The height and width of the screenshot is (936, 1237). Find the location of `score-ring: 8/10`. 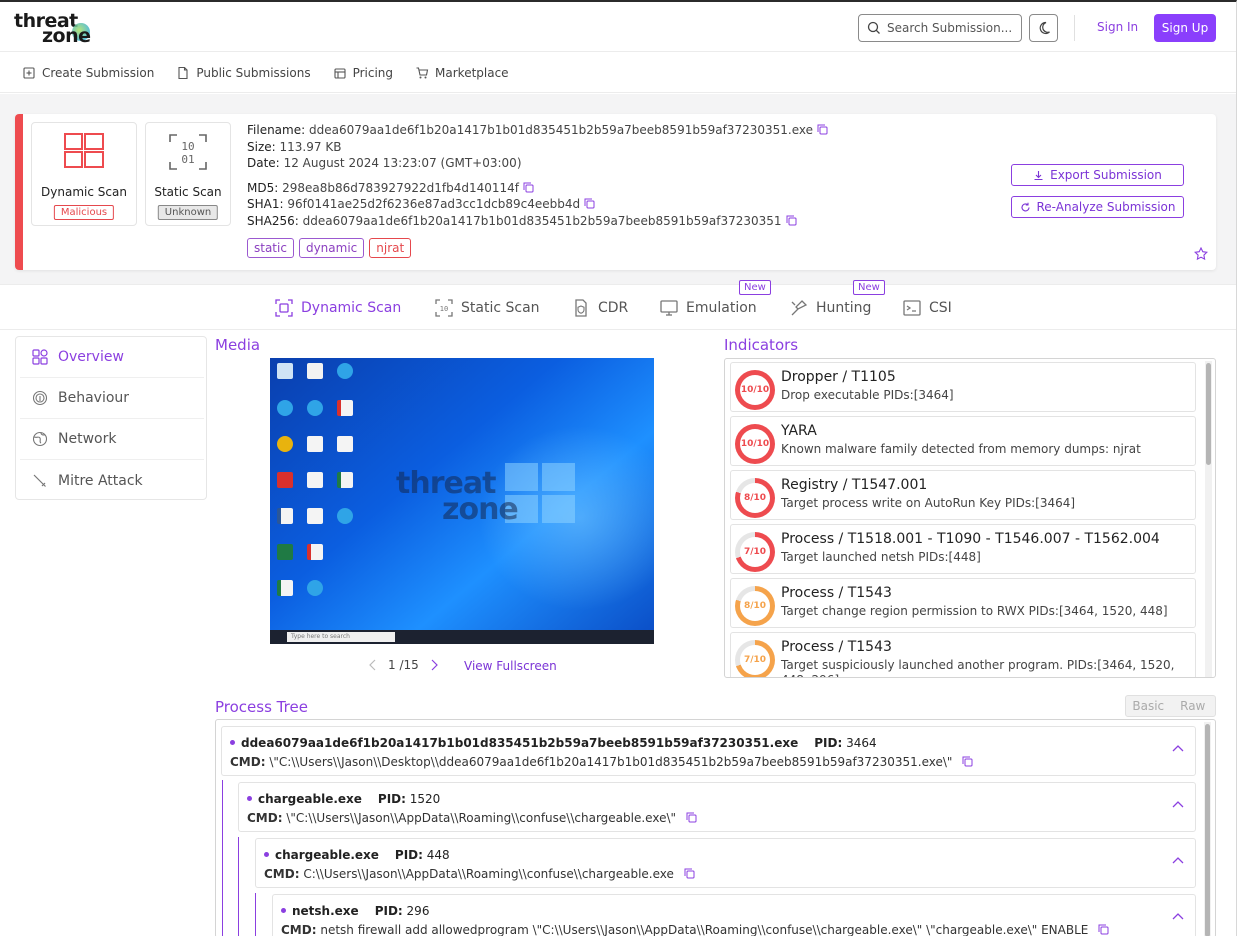

score-ring: 8/10 is located at coordinates (755, 606).